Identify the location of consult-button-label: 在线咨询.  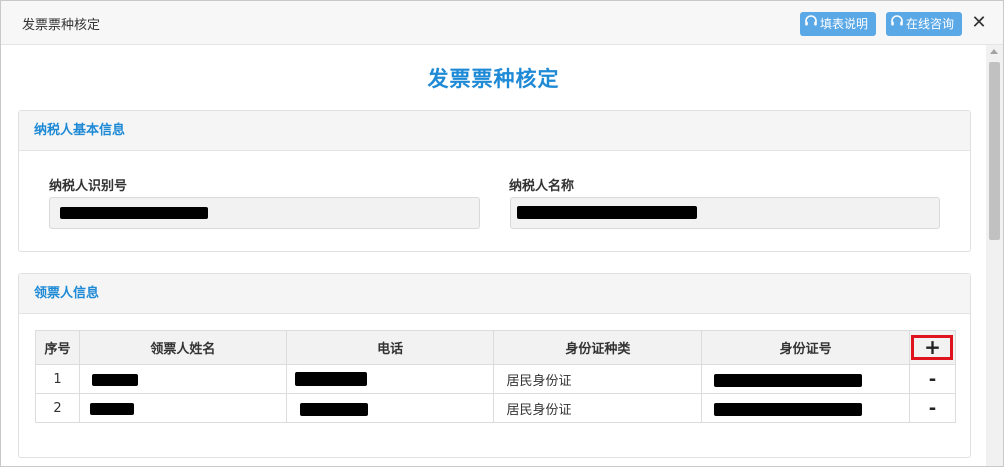
(930, 24).